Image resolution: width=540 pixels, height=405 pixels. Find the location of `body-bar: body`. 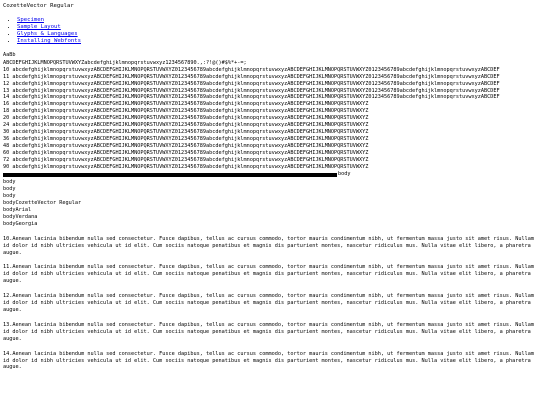

body-bar: body is located at coordinates (270, 174).